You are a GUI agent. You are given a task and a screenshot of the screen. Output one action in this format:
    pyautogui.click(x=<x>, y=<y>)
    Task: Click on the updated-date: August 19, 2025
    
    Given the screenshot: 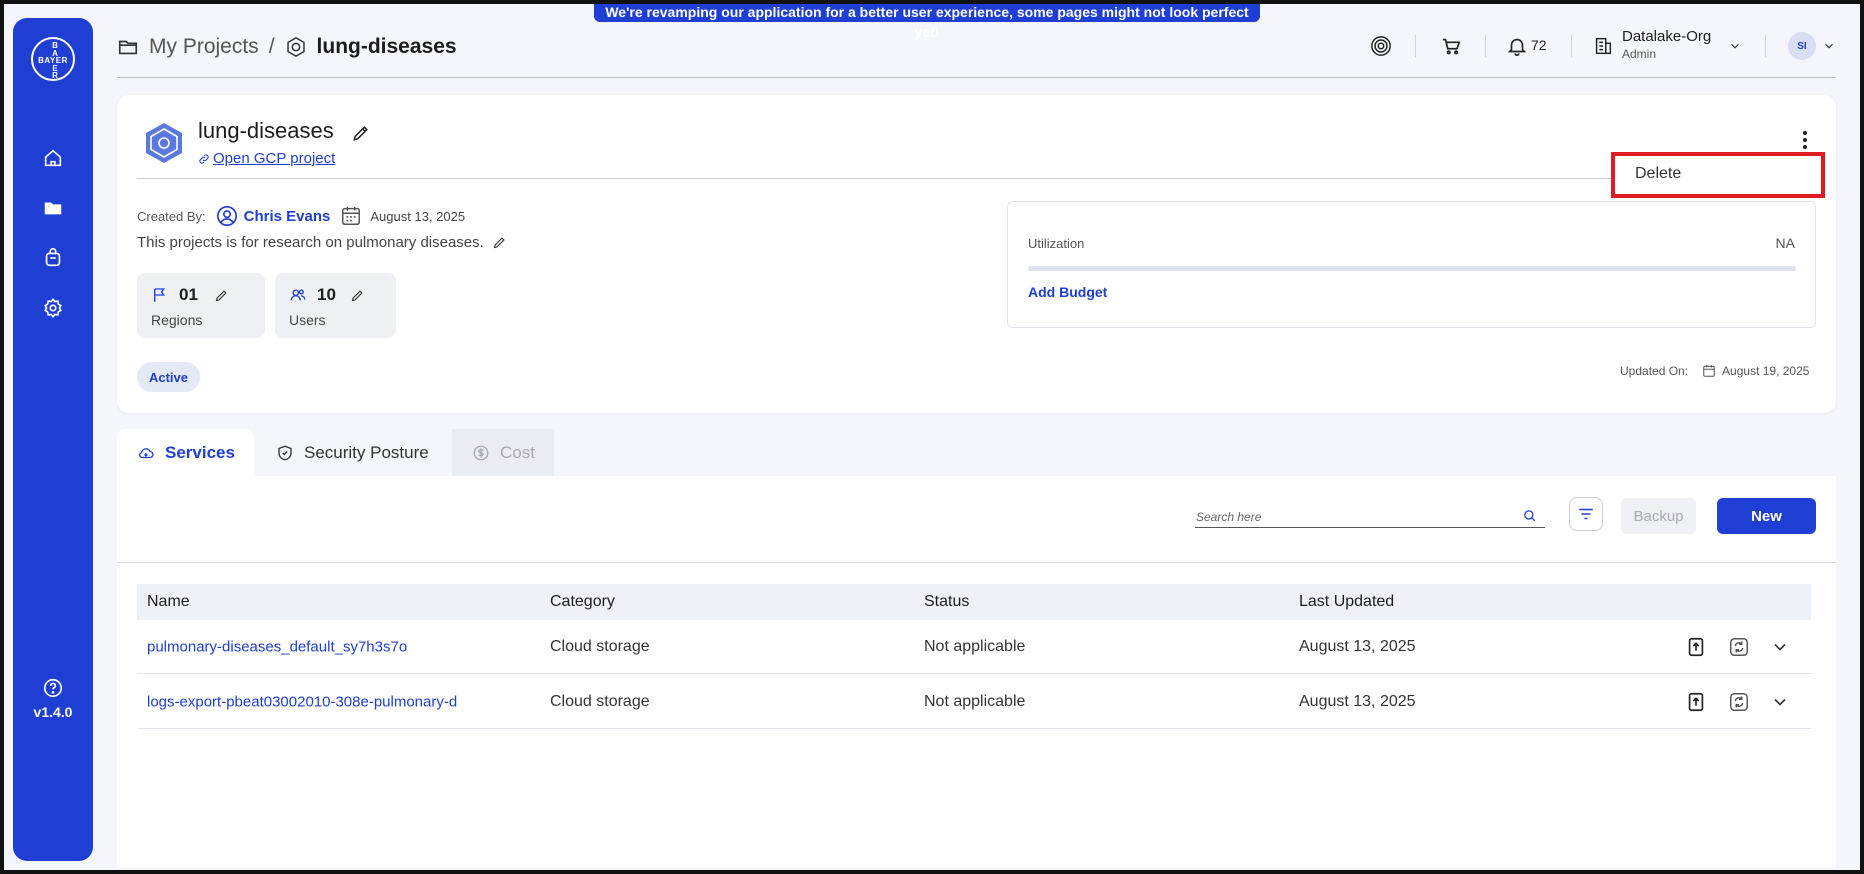 What is the action you would take?
    pyautogui.click(x=1766, y=371)
    